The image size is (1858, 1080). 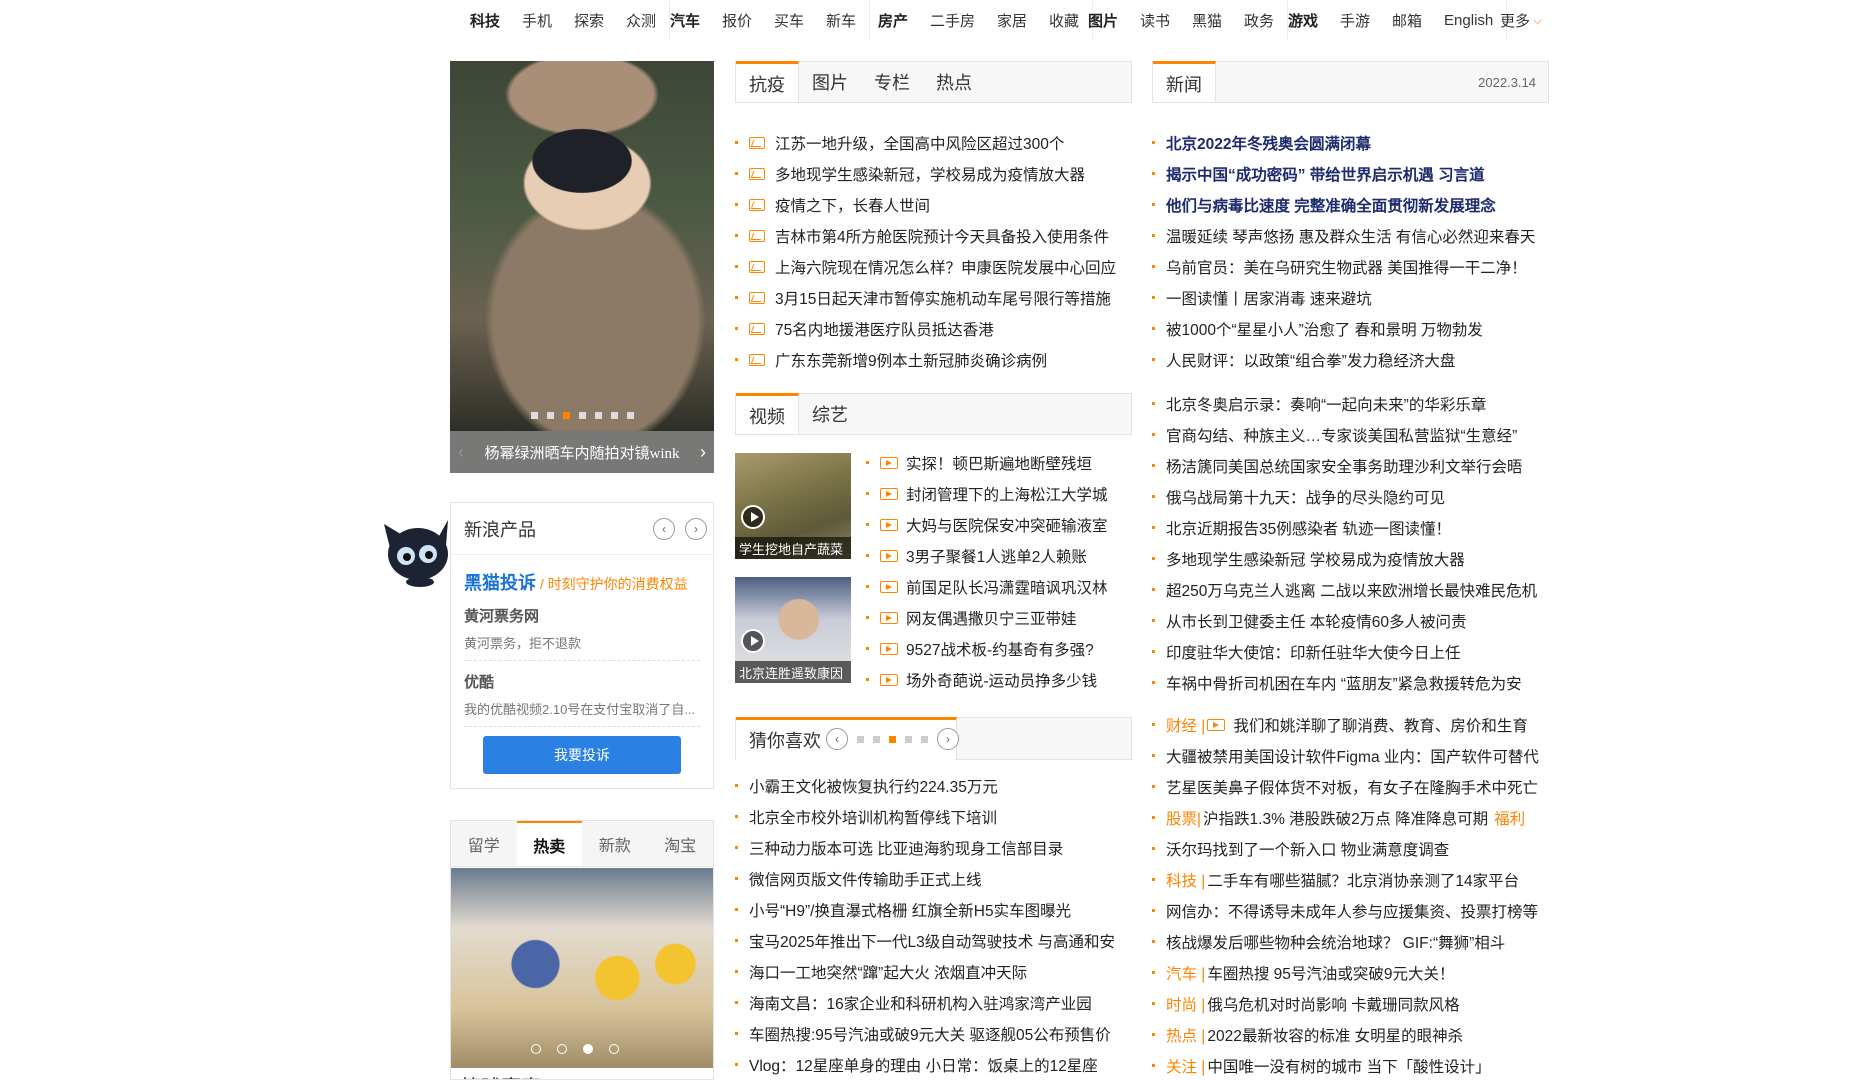 What do you see at coordinates (1331, 205) in the screenshot?
I see `list-item-text: 他们与病毒比速度 完整准确全面贯彻新发展理念` at bounding box center [1331, 205].